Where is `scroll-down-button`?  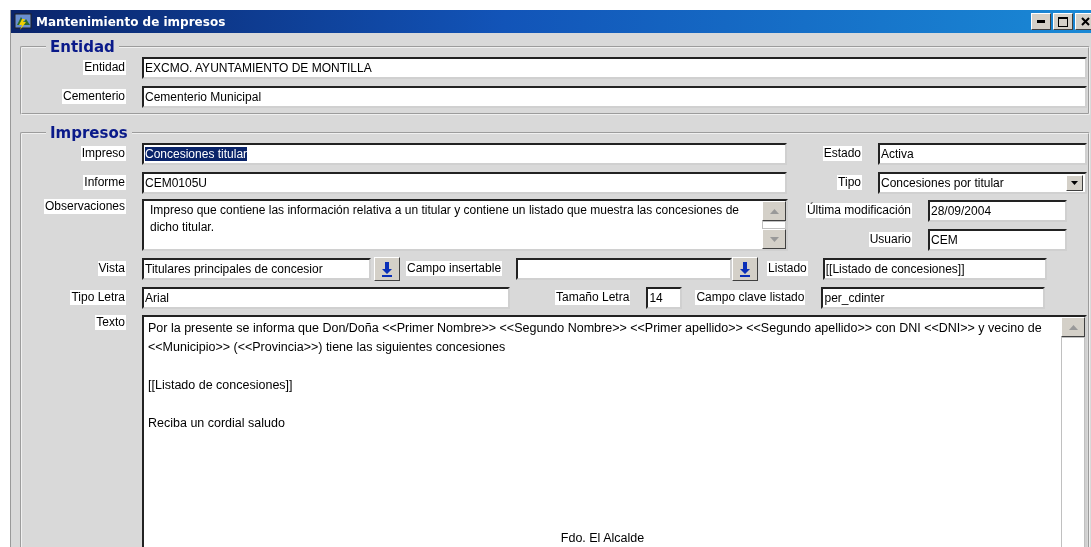 scroll-down-button is located at coordinates (774, 239).